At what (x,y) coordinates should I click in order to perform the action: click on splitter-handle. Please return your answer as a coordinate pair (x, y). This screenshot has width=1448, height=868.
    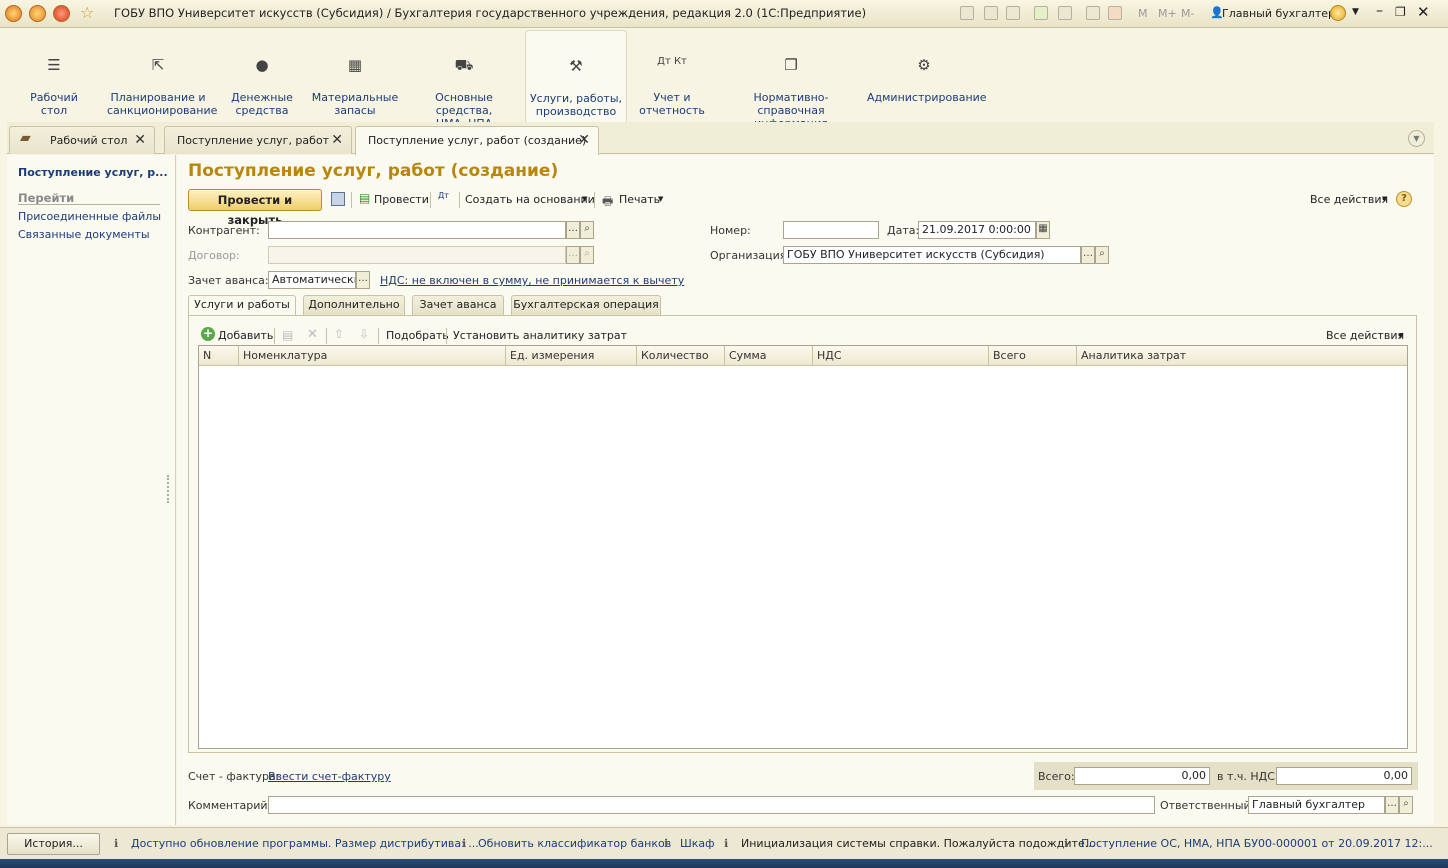
    Looking at the image, I should click on (169, 489).